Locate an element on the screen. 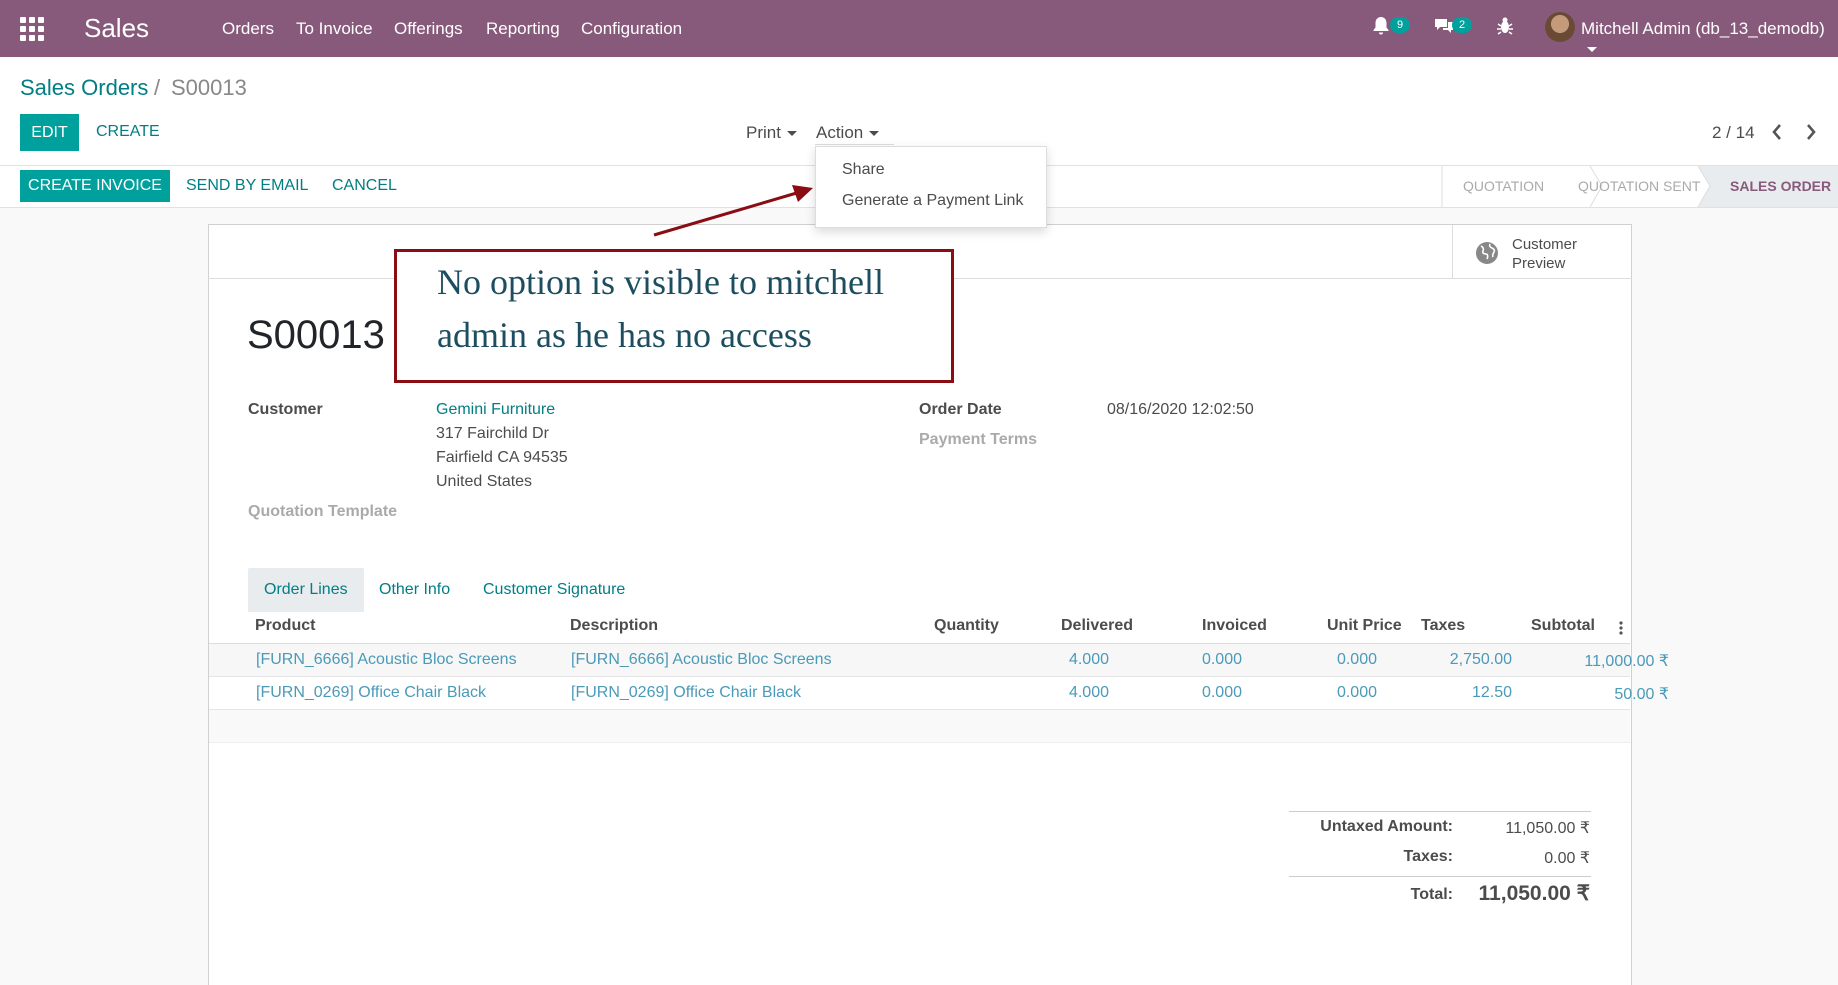 This screenshot has height=985, width=1838. print-dropdown: Print is located at coordinates (771, 133).